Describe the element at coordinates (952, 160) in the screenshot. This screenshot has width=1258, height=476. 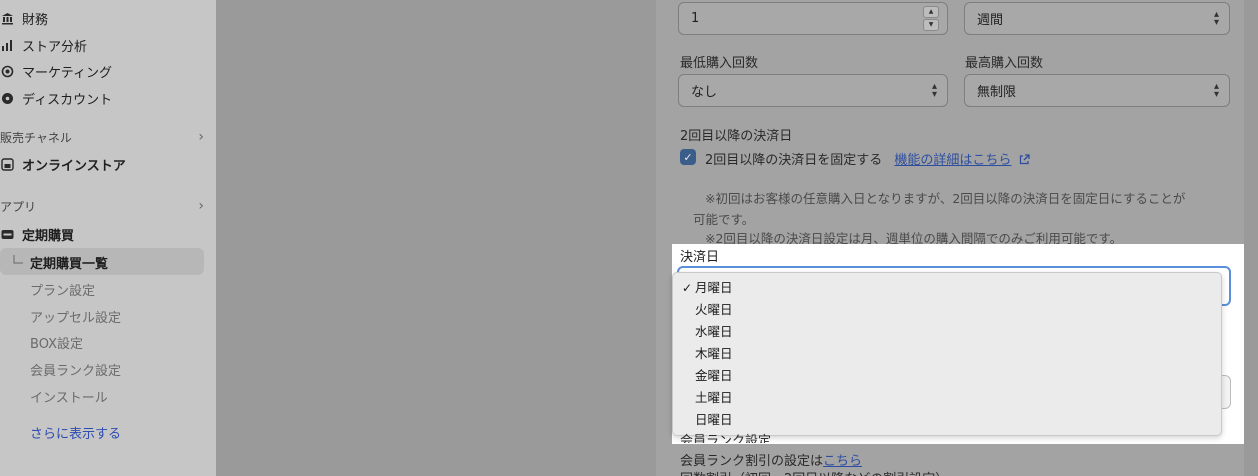
I see `details-link: 機能の詳細はこちら` at that location.